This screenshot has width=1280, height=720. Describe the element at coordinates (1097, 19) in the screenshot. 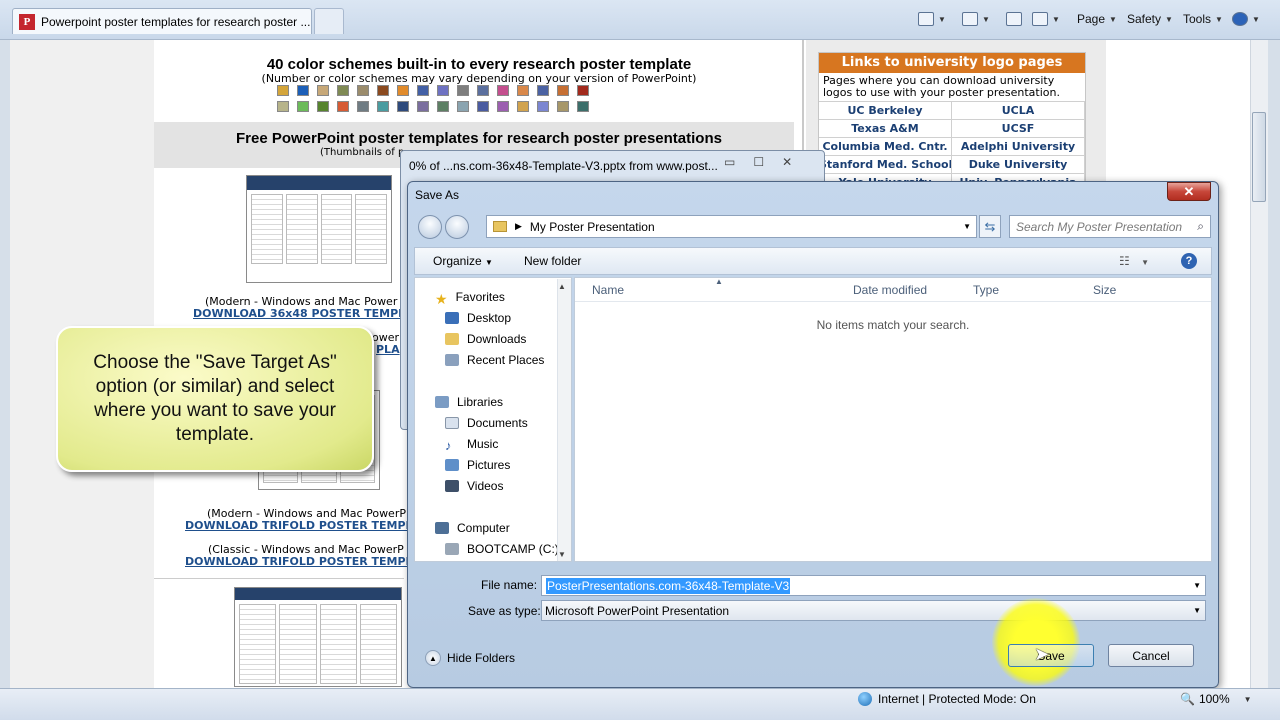

I see `page-menu: Page ▼` at that location.